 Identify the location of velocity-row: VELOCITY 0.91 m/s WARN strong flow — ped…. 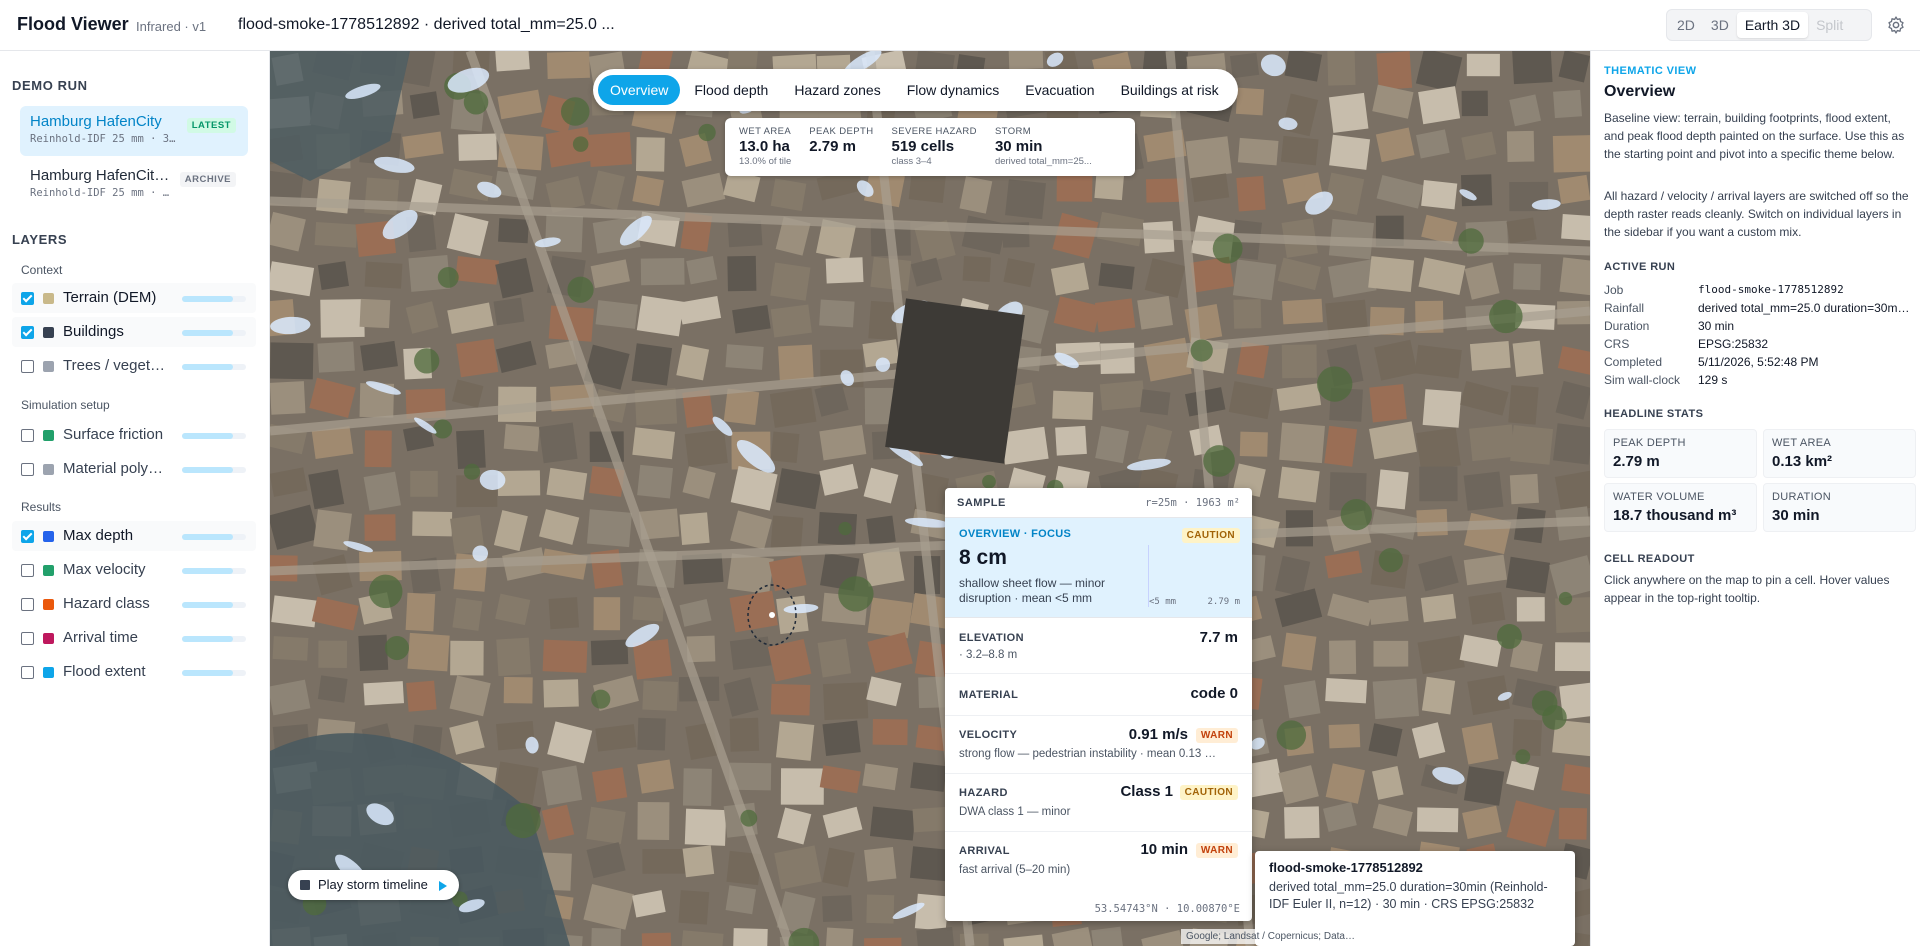
(1098, 745).